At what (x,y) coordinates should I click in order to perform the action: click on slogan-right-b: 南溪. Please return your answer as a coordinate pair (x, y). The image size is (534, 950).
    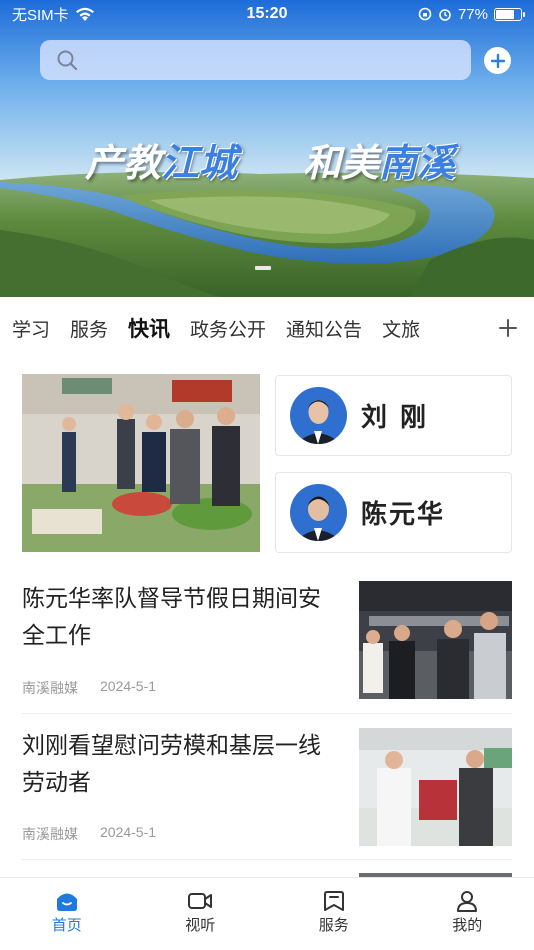
    Looking at the image, I should click on (416, 162).